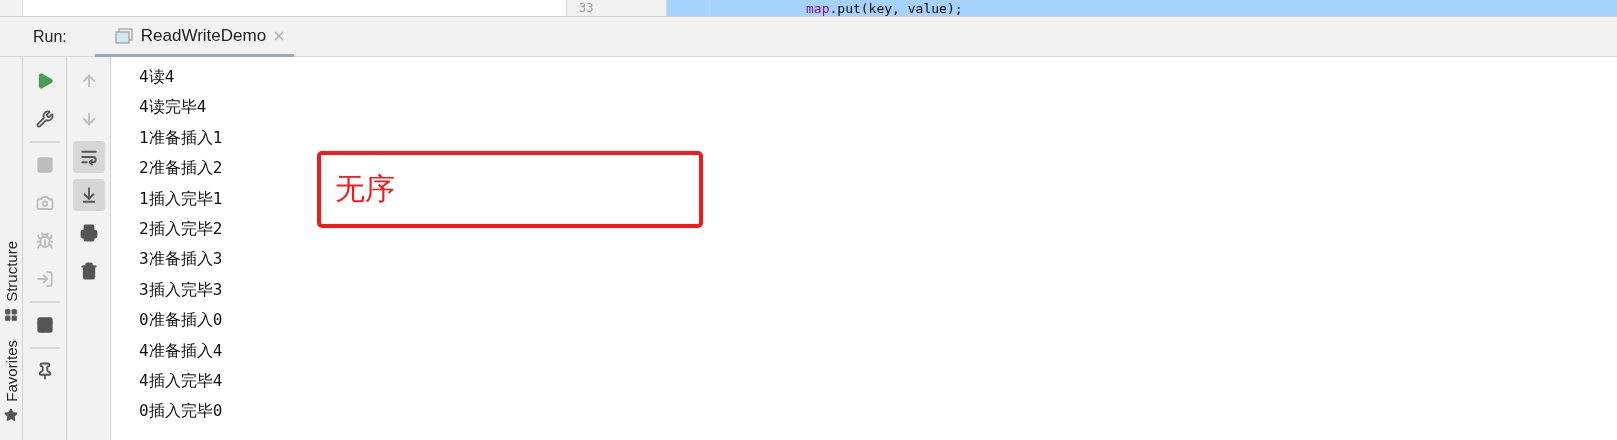  What do you see at coordinates (181, 168) in the screenshot?
I see `console-line: 2准备插入2` at bounding box center [181, 168].